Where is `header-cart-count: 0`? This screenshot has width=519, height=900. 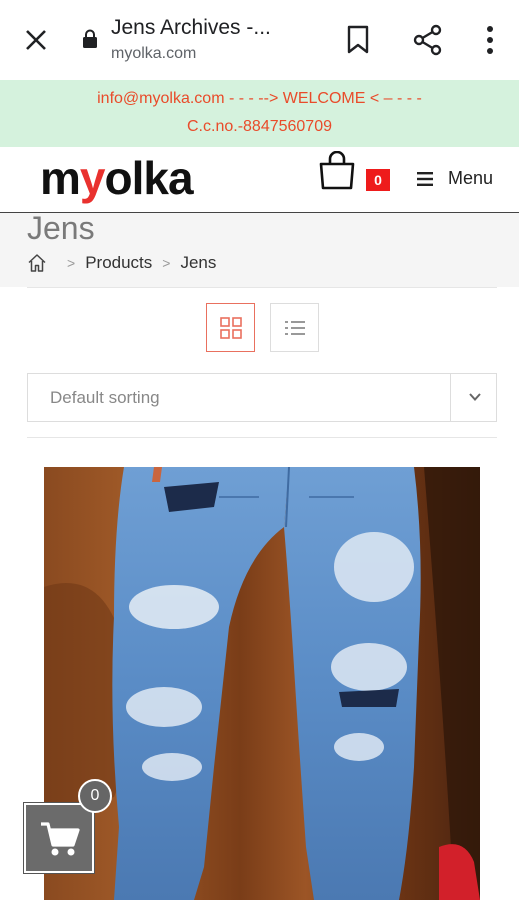 header-cart-count: 0 is located at coordinates (378, 180).